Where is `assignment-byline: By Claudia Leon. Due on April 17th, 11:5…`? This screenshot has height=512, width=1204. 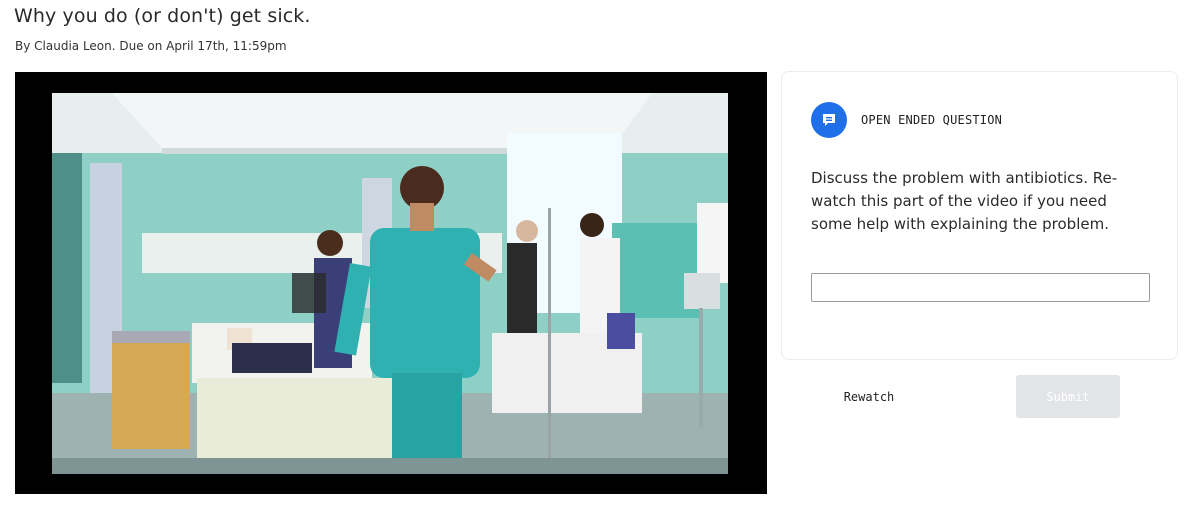 assignment-byline: By Claudia Leon. Due on April 17th, 11:5… is located at coordinates (151, 46).